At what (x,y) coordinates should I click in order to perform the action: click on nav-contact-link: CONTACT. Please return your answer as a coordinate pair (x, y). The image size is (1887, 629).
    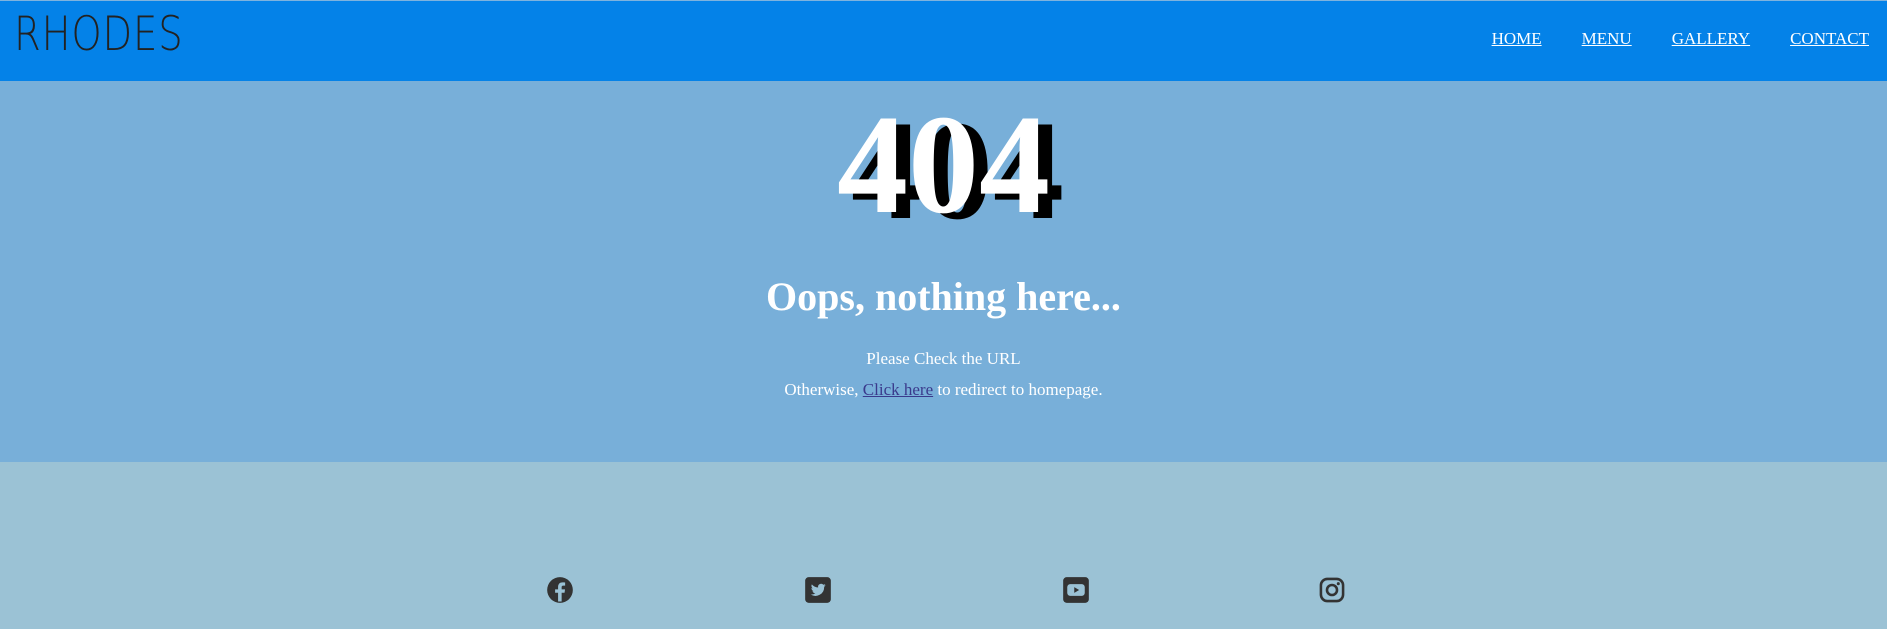
    Looking at the image, I should click on (1829, 39).